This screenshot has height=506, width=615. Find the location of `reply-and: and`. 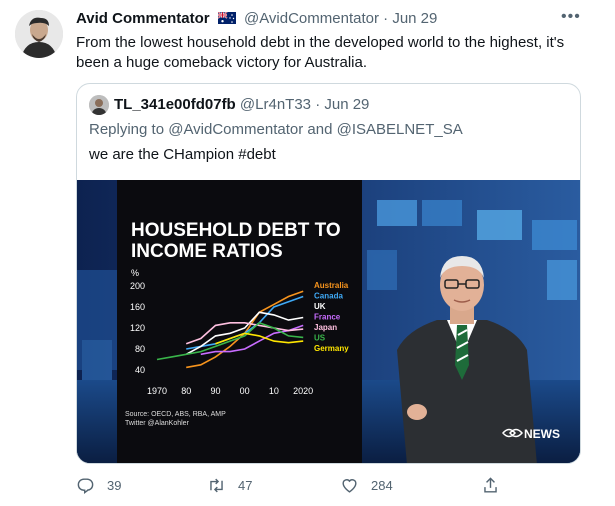

reply-and: and is located at coordinates (320, 129).